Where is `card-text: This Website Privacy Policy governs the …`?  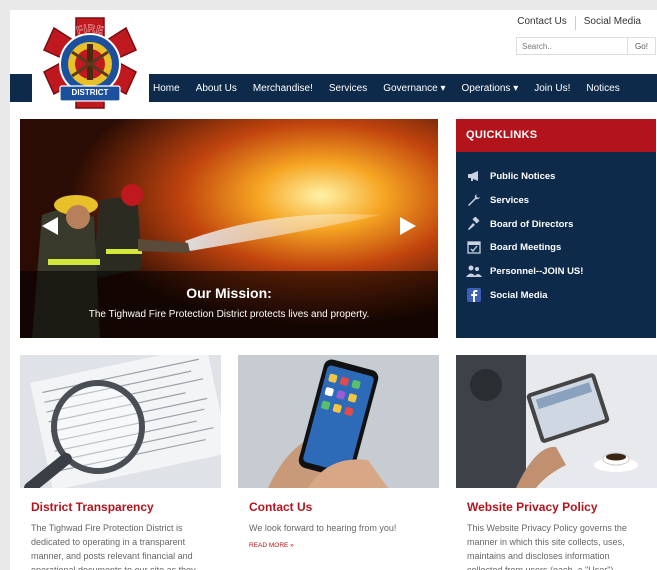 card-text: This Website Privacy Policy governs the … is located at coordinates (547, 546).